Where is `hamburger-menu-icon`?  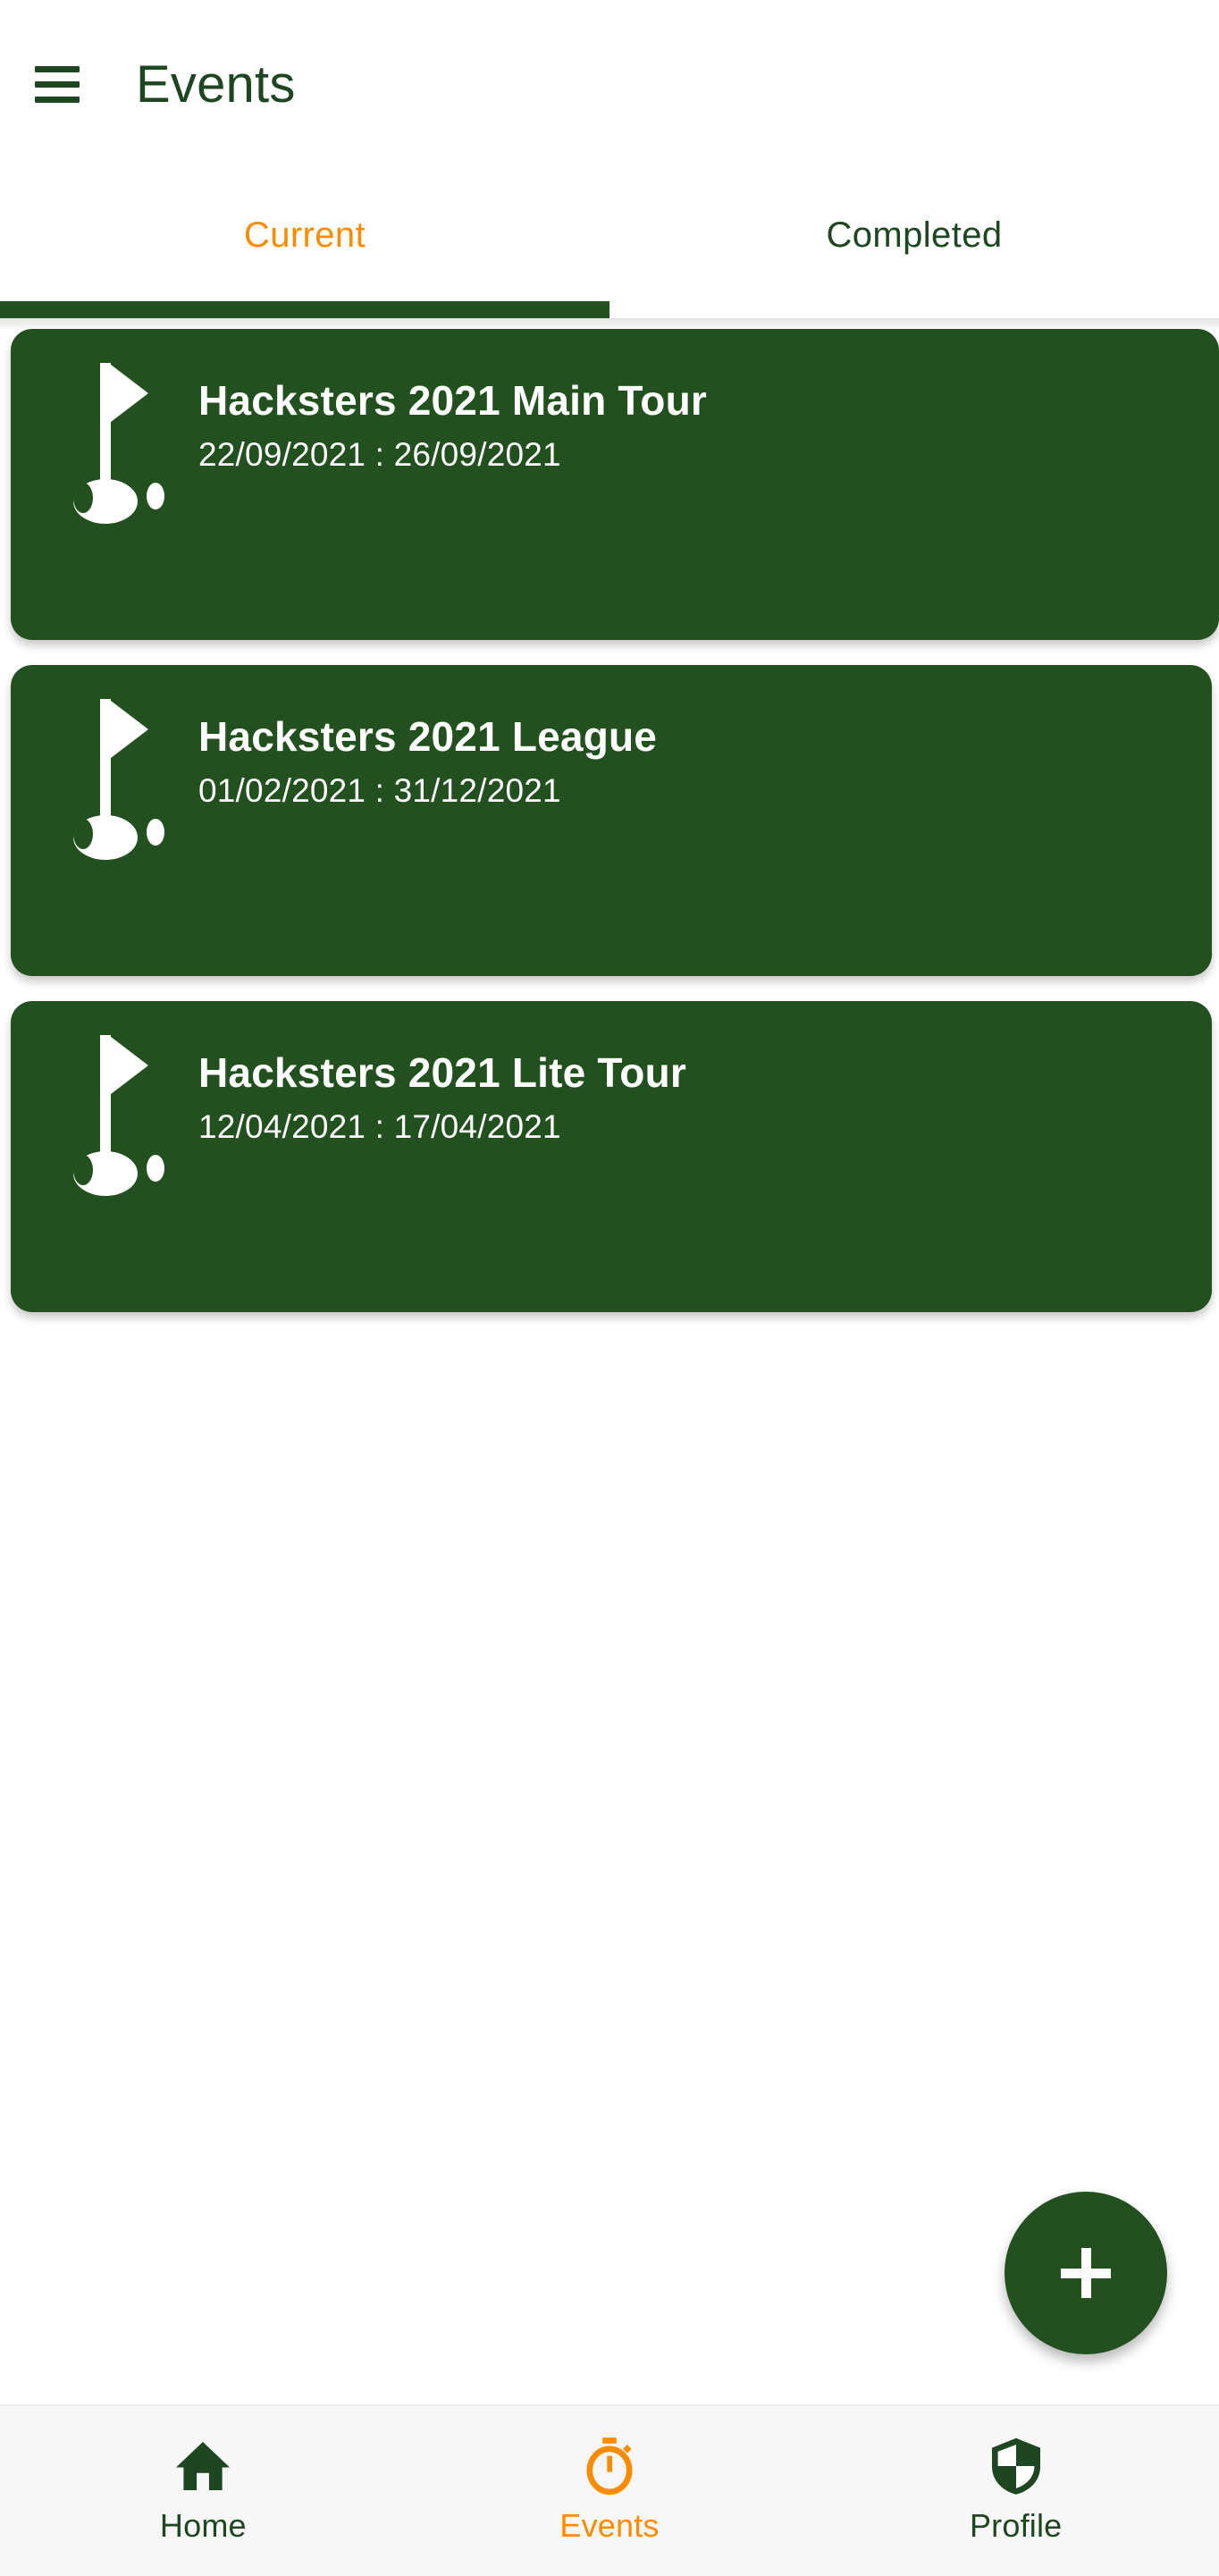
hamburger-menu-icon is located at coordinates (57, 84).